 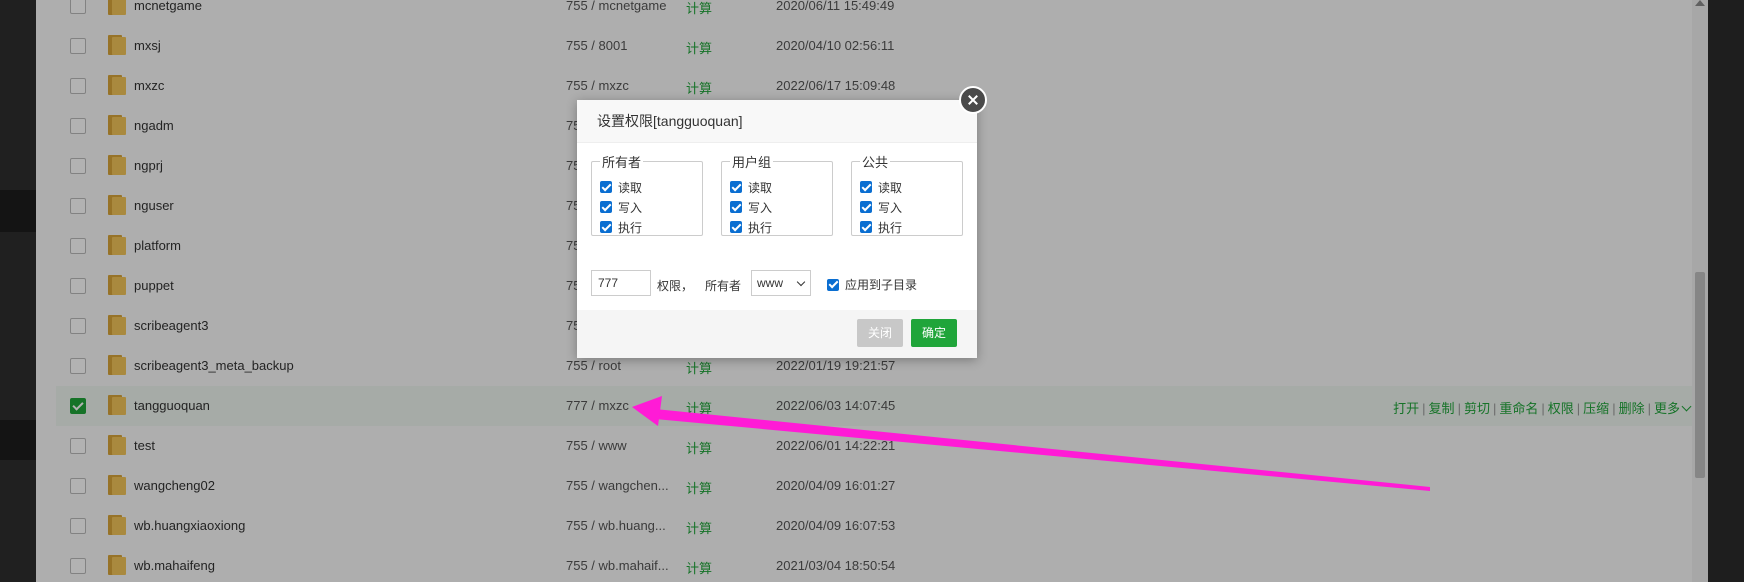 I want to click on annotation-arrow, so click(x=1031, y=443).